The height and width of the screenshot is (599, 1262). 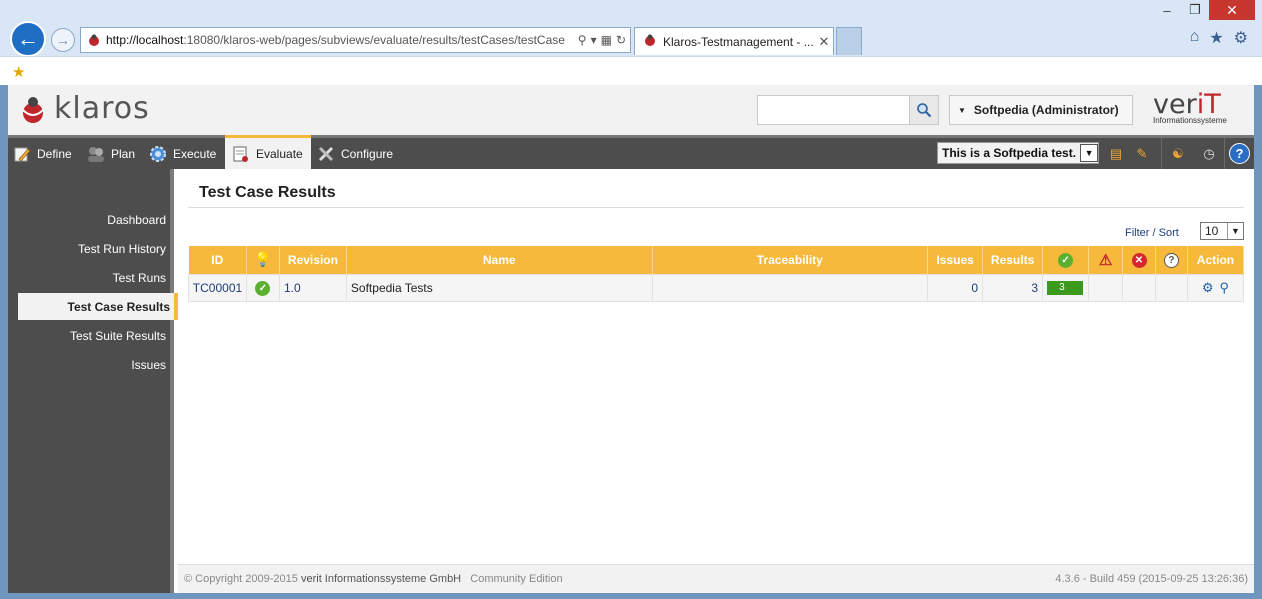 I want to click on menu-evaluate: Evaluate, so click(x=268, y=152).